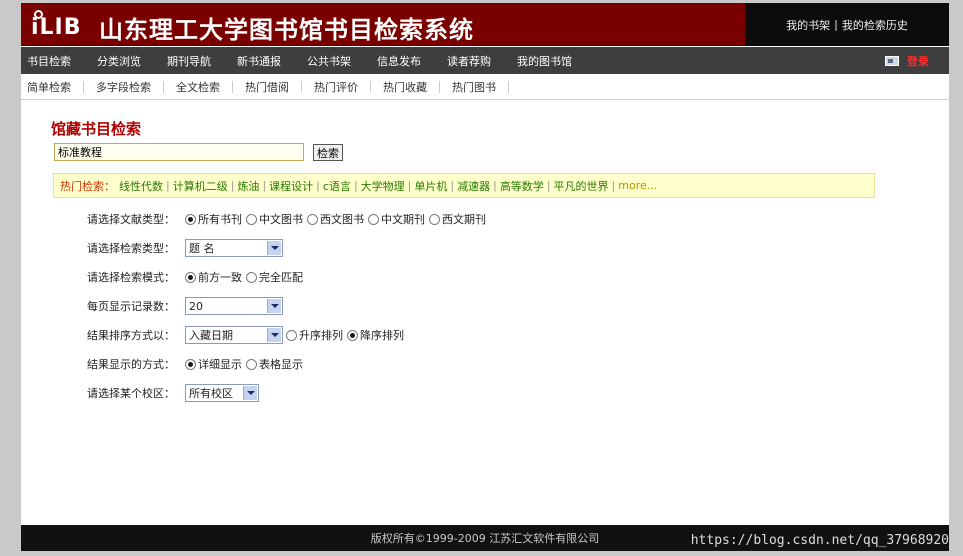 The height and width of the screenshot is (556, 963). Describe the element at coordinates (234, 335) in the screenshot. I see `sort-field-select: 入藏日期` at that location.